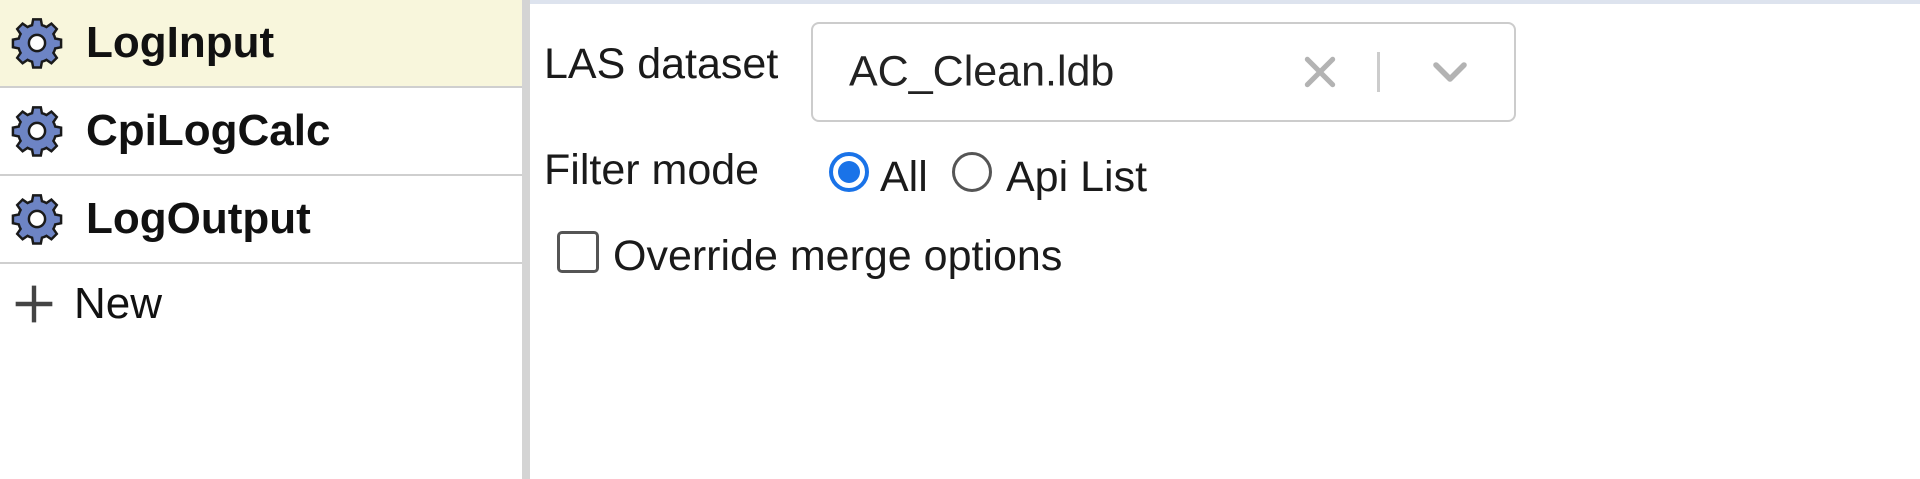 The width and height of the screenshot is (1920, 479). What do you see at coordinates (1378, 72) in the screenshot?
I see `select-separator` at bounding box center [1378, 72].